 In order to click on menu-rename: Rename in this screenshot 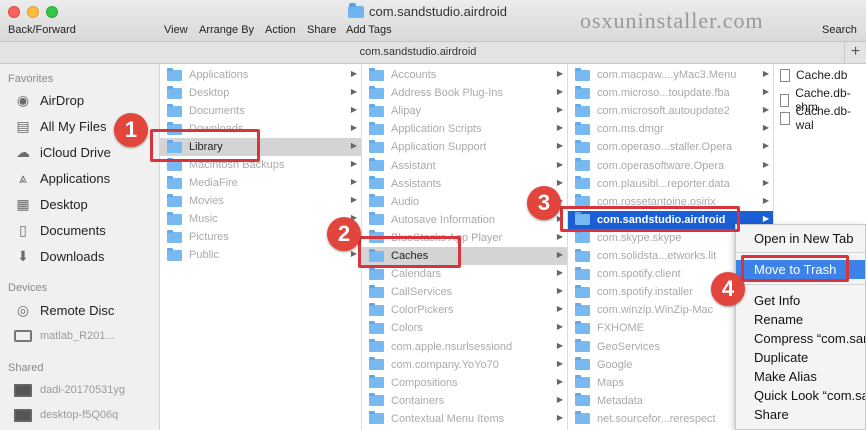, I will do `click(800, 319)`.